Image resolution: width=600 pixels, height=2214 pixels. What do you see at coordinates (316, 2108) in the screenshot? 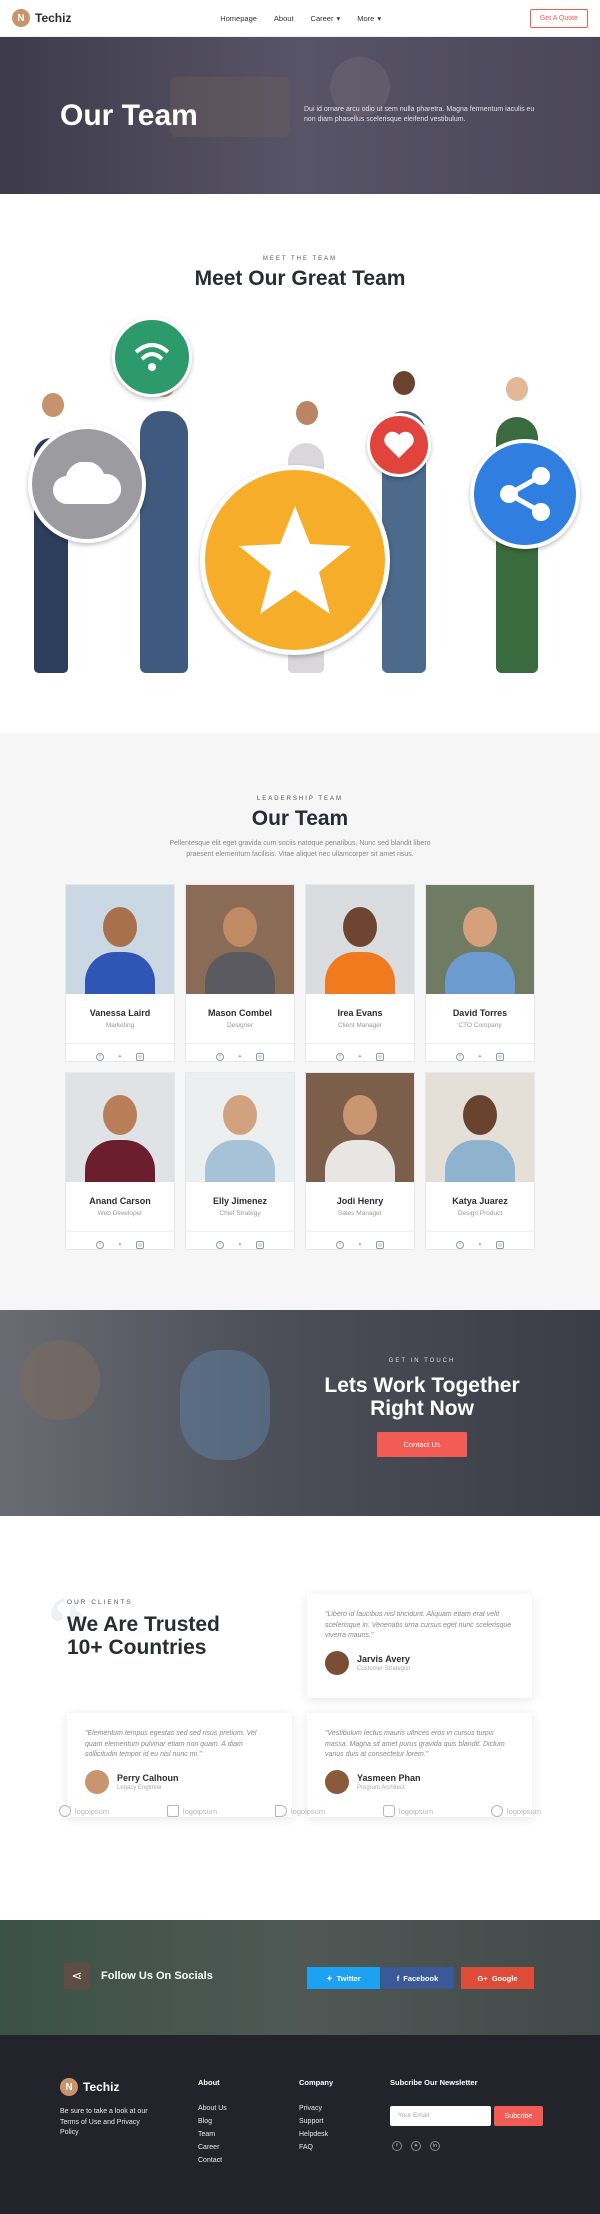
I see `footer-link-privacy: Privacy` at bounding box center [316, 2108].